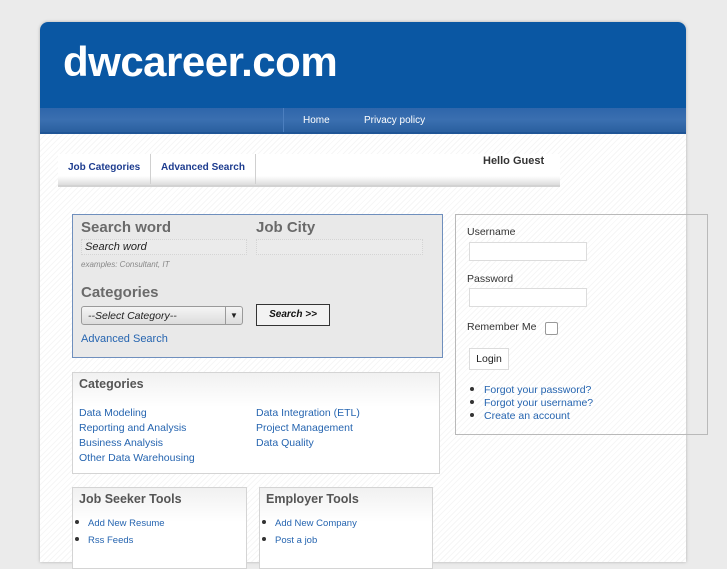  I want to click on remember-me-checkbox, so click(551, 328).